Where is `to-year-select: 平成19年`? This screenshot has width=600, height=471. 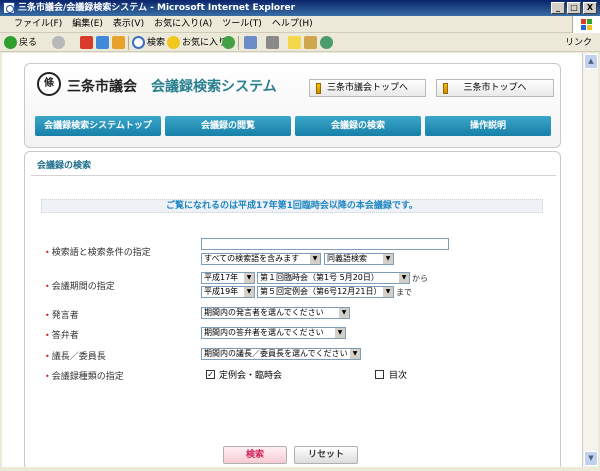
to-year-select: 平成19年 is located at coordinates (228, 292).